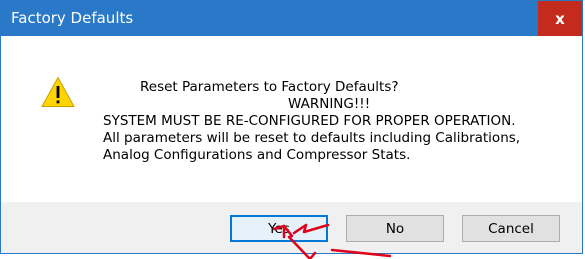 The height and width of the screenshot is (259, 585). What do you see at coordinates (72, 18) in the screenshot?
I see `dialog-title: Factory Defaults` at bounding box center [72, 18].